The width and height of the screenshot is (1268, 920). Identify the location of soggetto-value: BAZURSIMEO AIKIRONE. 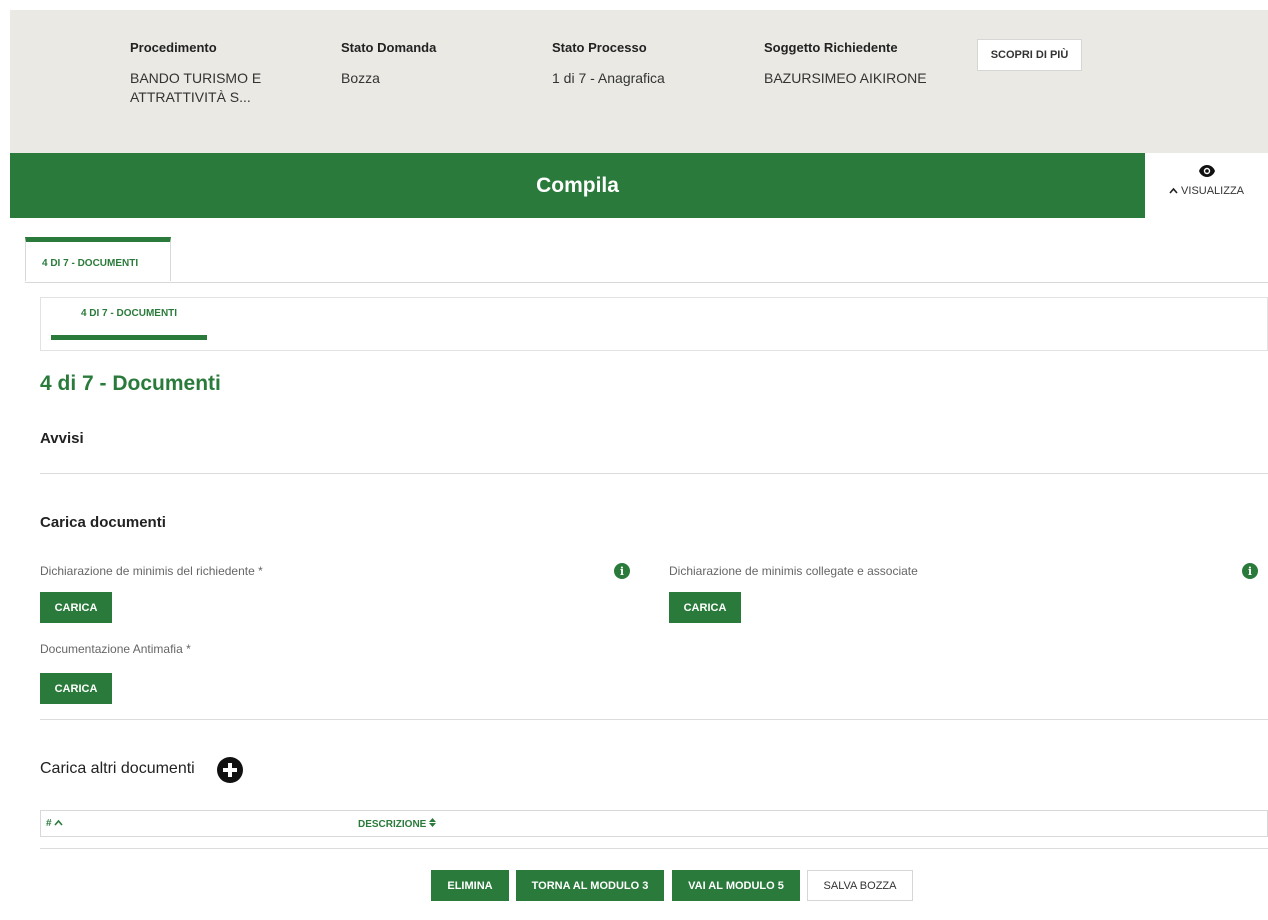
(845, 78).